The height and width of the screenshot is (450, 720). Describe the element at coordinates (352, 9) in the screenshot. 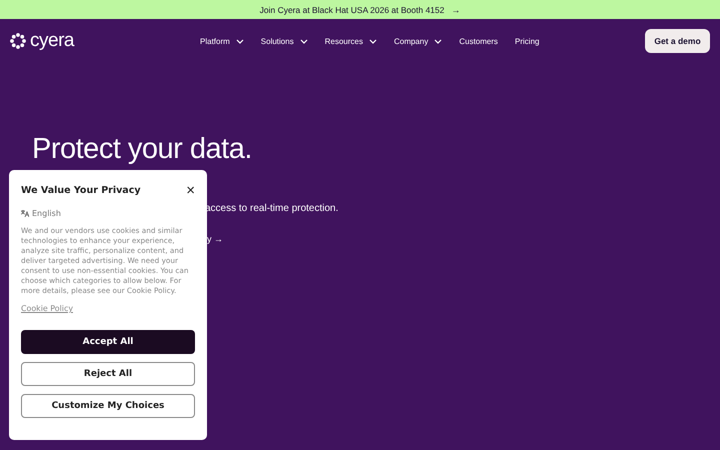

I see `announcement-link: Join Cyera at Black Hat USA 2026 at Booth 4152` at that location.